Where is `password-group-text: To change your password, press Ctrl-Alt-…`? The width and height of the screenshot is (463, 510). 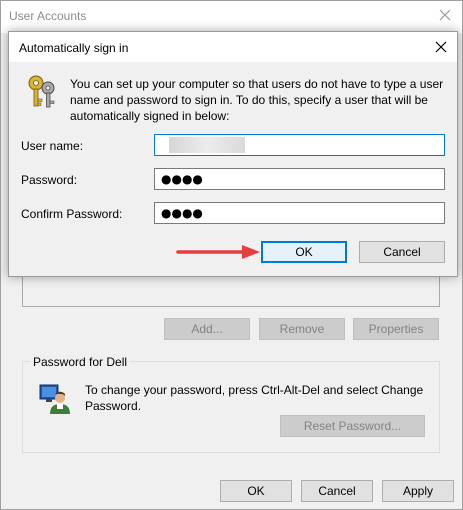 password-group-text: To change your password, press Ctrl-Alt-… is located at coordinates (254, 398).